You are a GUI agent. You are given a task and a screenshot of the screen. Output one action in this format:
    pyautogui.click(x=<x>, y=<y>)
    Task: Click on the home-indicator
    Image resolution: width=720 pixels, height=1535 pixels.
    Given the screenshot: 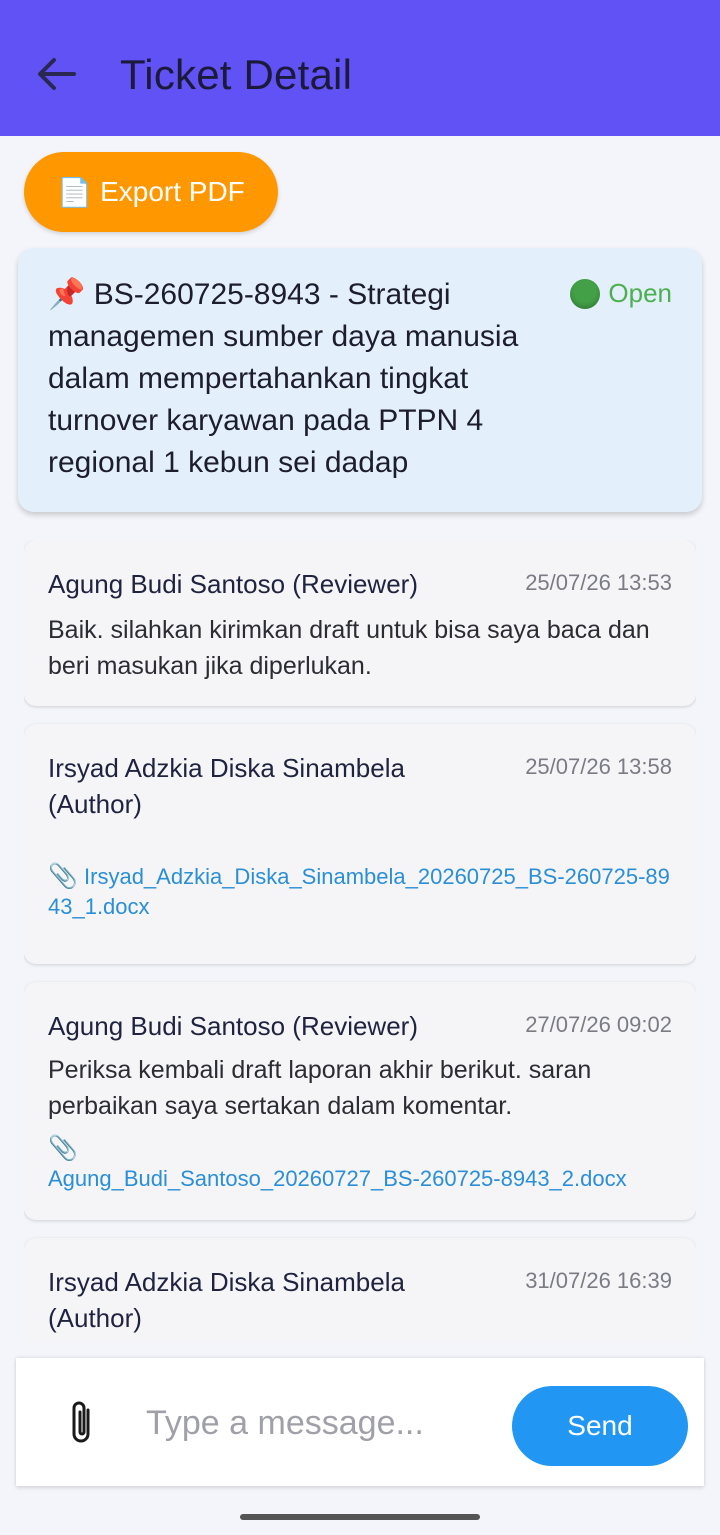 What is the action you would take?
    pyautogui.click(x=360, y=1517)
    